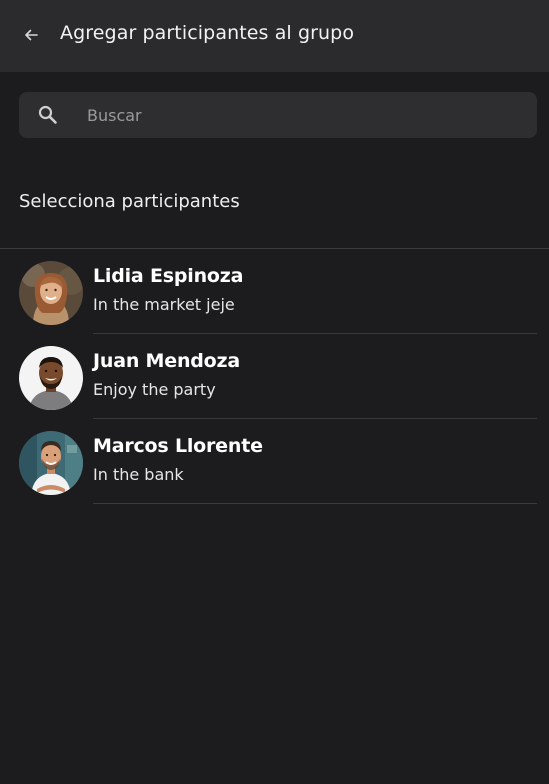 The image size is (549, 784). I want to click on arrow-left-icon, so click(31, 35).